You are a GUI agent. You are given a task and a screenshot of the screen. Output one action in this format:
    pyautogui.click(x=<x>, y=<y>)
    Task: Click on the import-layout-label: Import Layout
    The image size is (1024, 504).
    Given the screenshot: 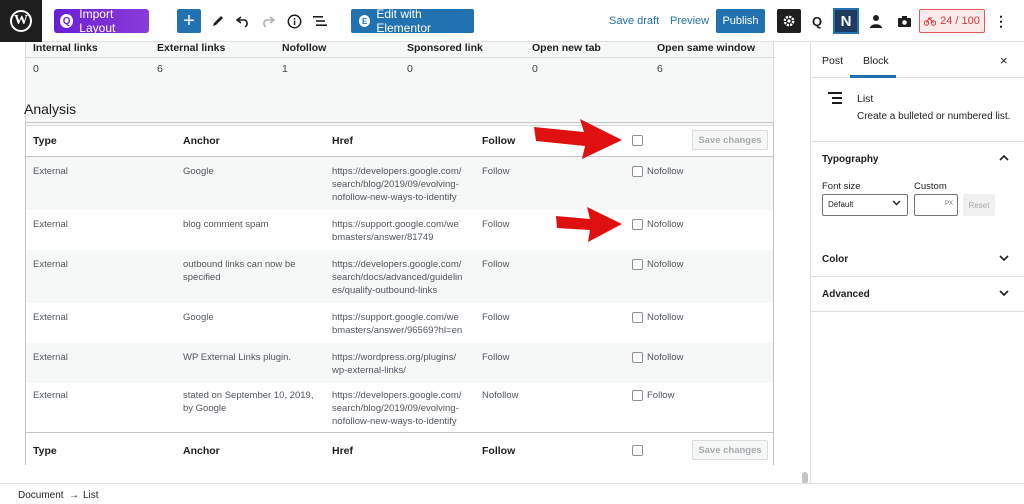 What is the action you would take?
    pyautogui.click(x=97, y=21)
    